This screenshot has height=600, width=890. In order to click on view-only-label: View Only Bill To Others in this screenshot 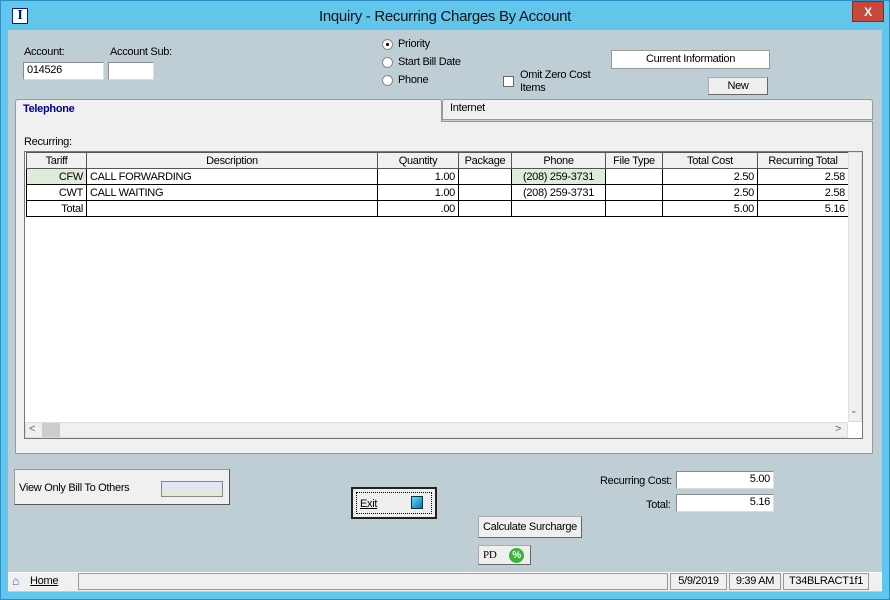, I will do `click(74, 488)`.